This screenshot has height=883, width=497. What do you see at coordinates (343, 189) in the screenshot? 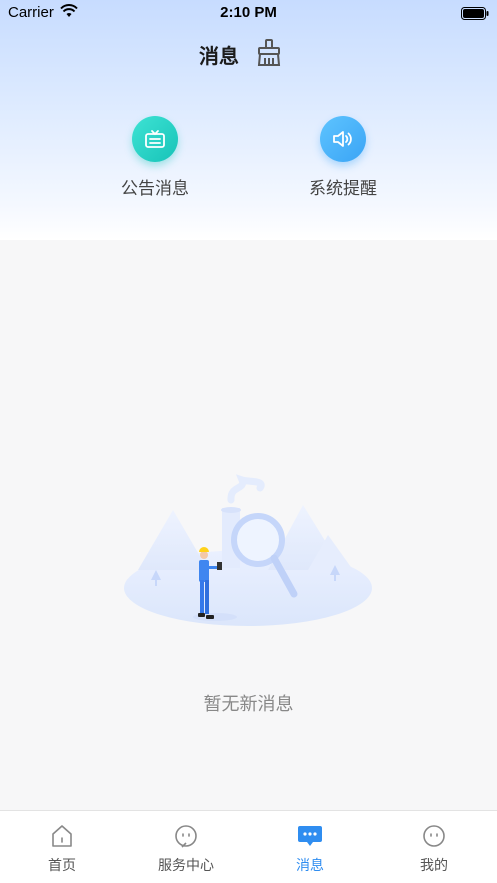
I see `category-label: 系统提醒` at bounding box center [343, 189].